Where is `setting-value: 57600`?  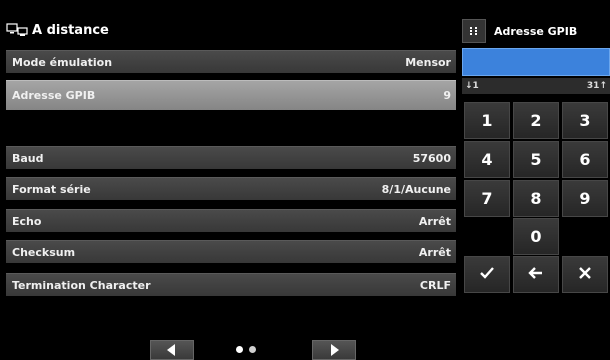 setting-value: 57600 is located at coordinates (431, 158).